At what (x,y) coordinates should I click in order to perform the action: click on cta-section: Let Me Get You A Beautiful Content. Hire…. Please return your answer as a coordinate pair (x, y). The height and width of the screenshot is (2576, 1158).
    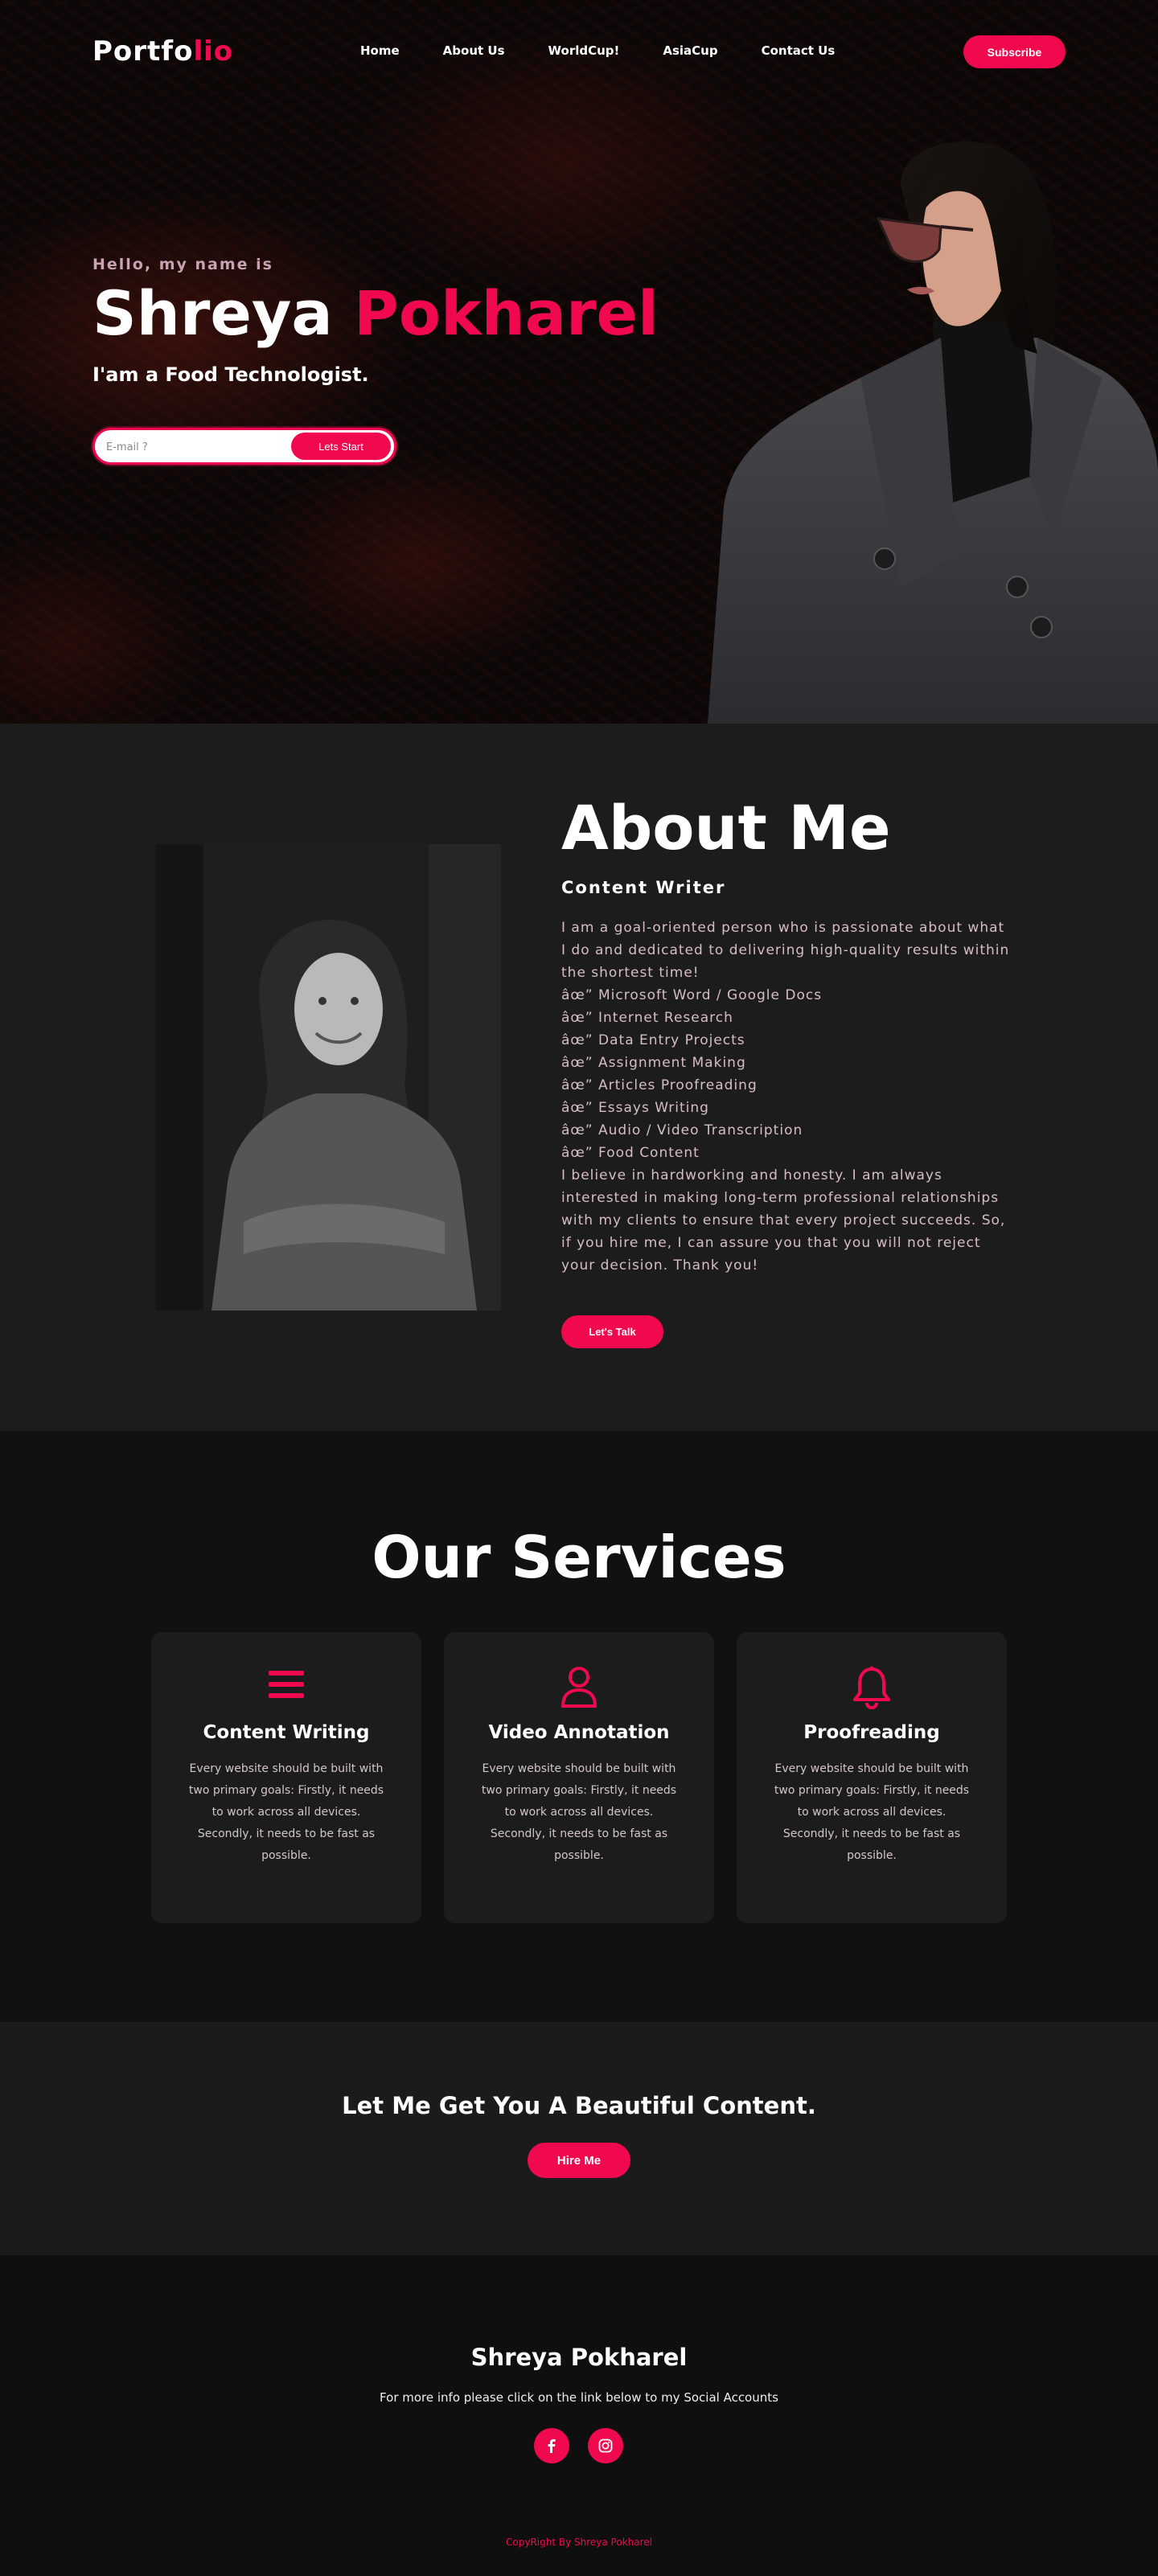
    Looking at the image, I should click on (579, 2138).